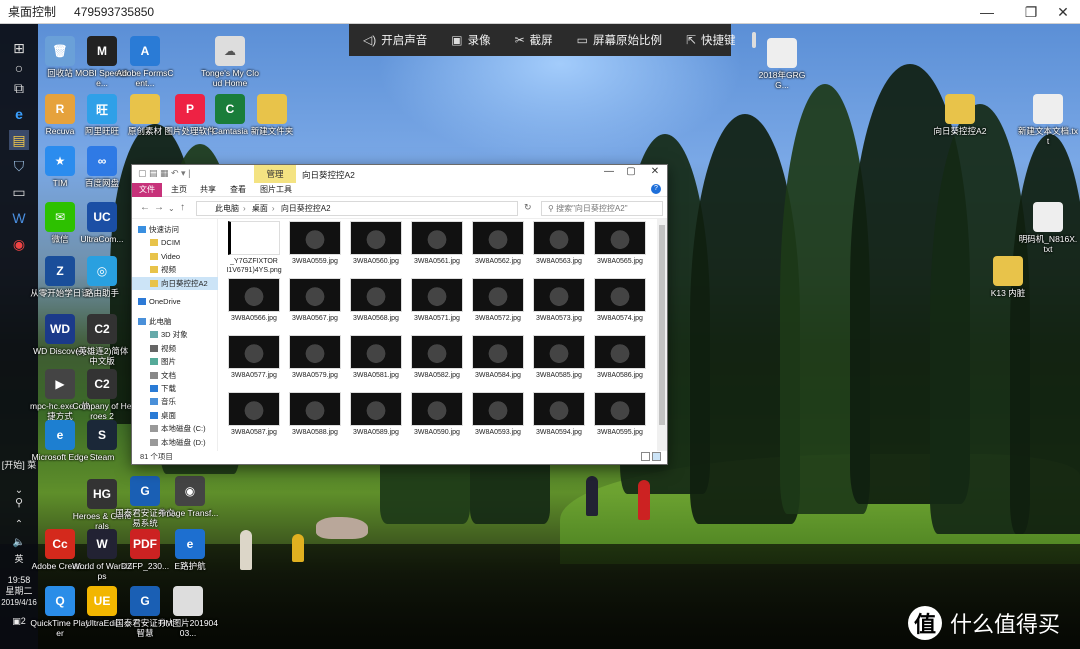  What do you see at coordinates (19, 580) in the screenshot?
I see `clock-time: 19:58` at bounding box center [19, 580].